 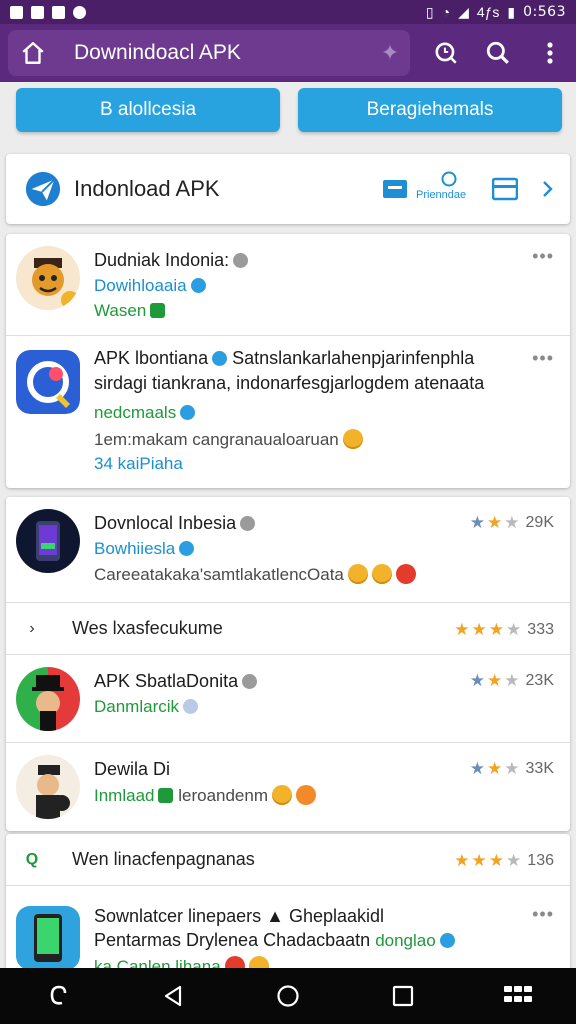 What do you see at coordinates (288, 699) in the screenshot?
I see `list-item: APK SbatlaDonita Danmlarcik ★ ★ ★ 23K` at bounding box center [288, 699].